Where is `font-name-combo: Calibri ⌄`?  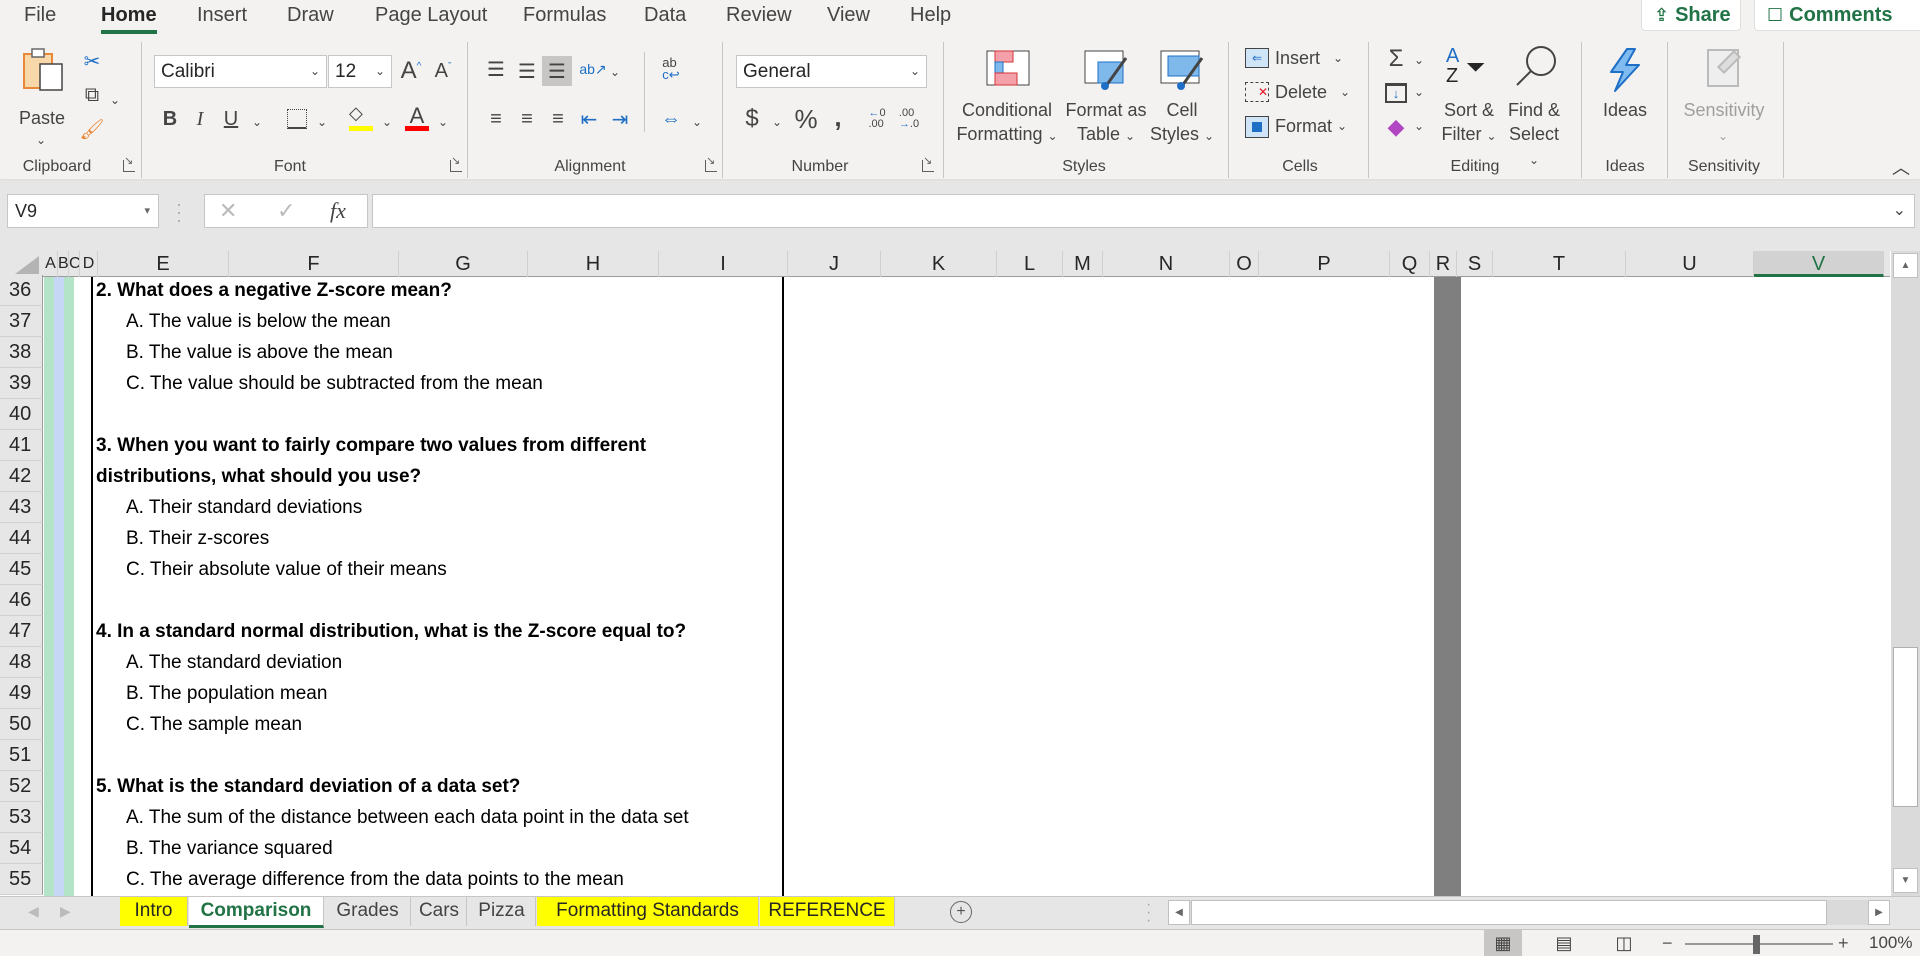 font-name-combo: Calibri ⌄ is located at coordinates (240, 71).